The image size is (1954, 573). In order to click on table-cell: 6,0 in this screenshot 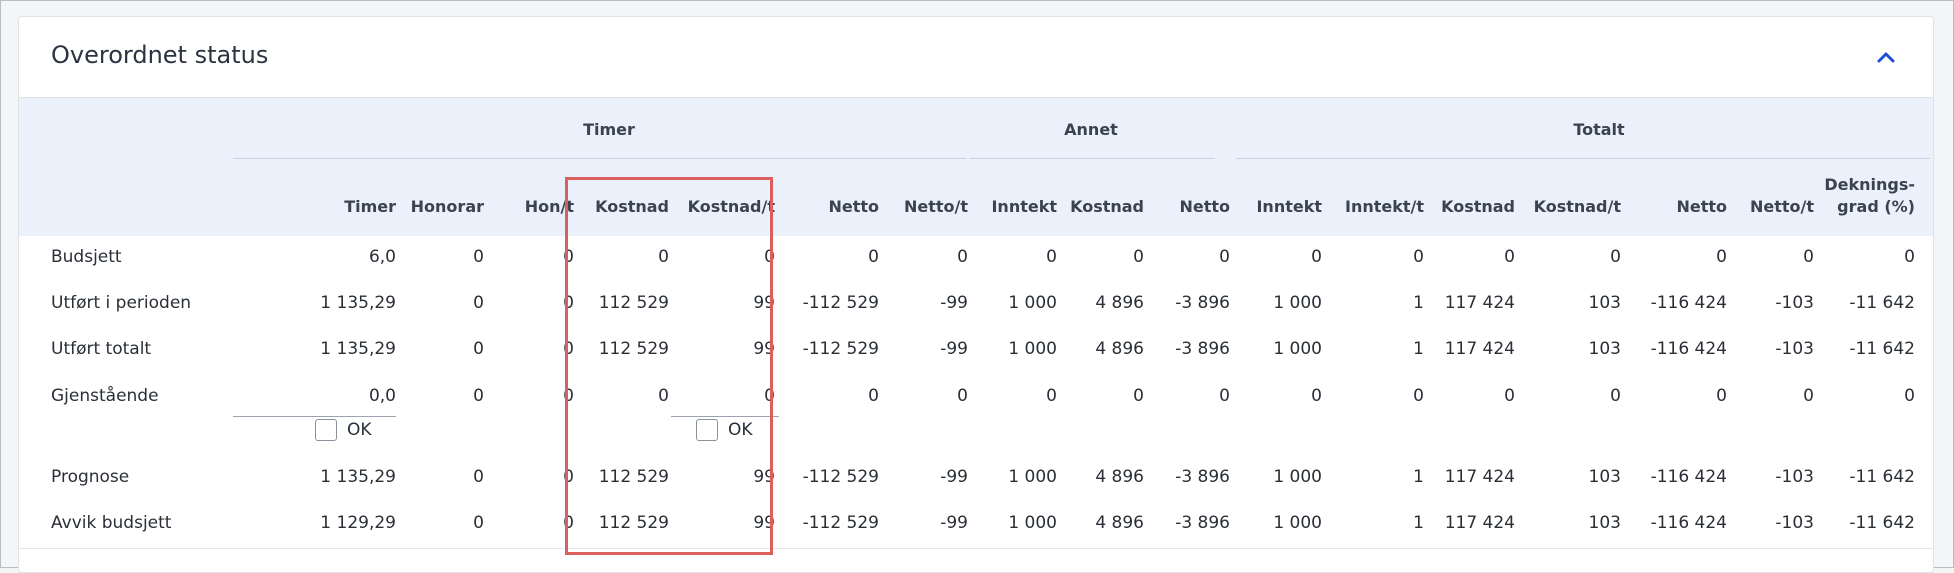, I will do `click(382, 257)`.